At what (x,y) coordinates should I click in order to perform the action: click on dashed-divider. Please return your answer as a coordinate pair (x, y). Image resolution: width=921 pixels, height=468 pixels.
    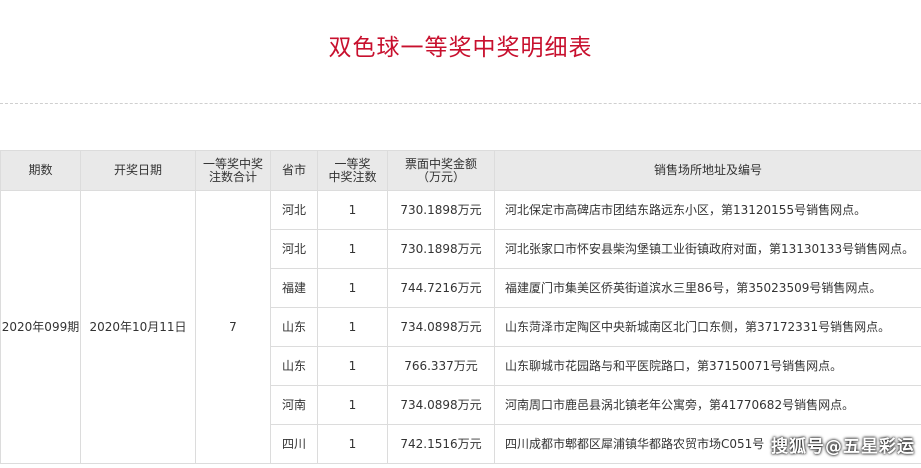
    Looking at the image, I should click on (460, 103).